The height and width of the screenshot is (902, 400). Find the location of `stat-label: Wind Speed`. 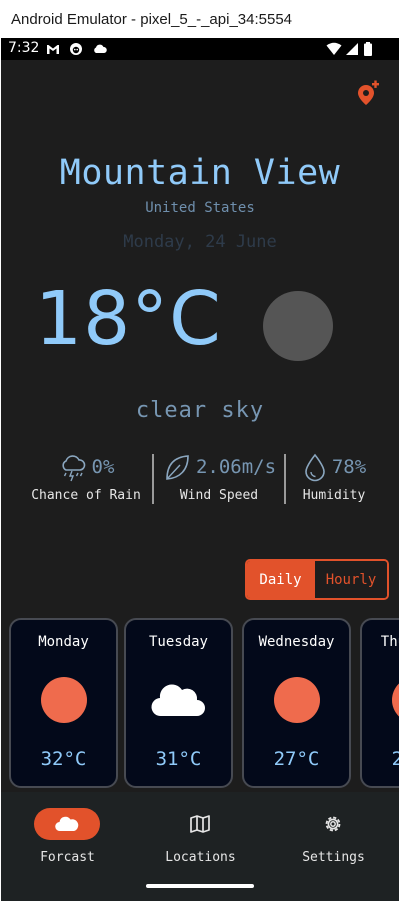

stat-label: Wind Speed is located at coordinates (219, 495).